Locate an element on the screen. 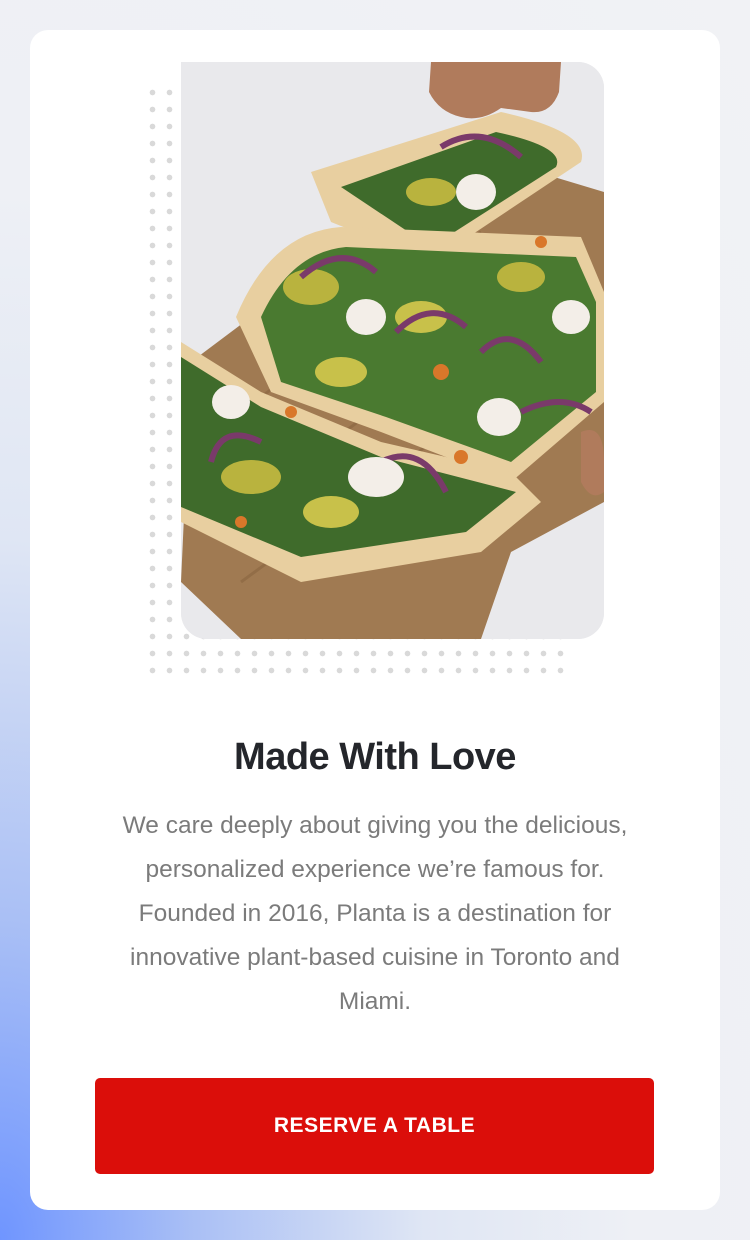  reserve-table-button: RESERVE A TABLE is located at coordinates (374, 1126).